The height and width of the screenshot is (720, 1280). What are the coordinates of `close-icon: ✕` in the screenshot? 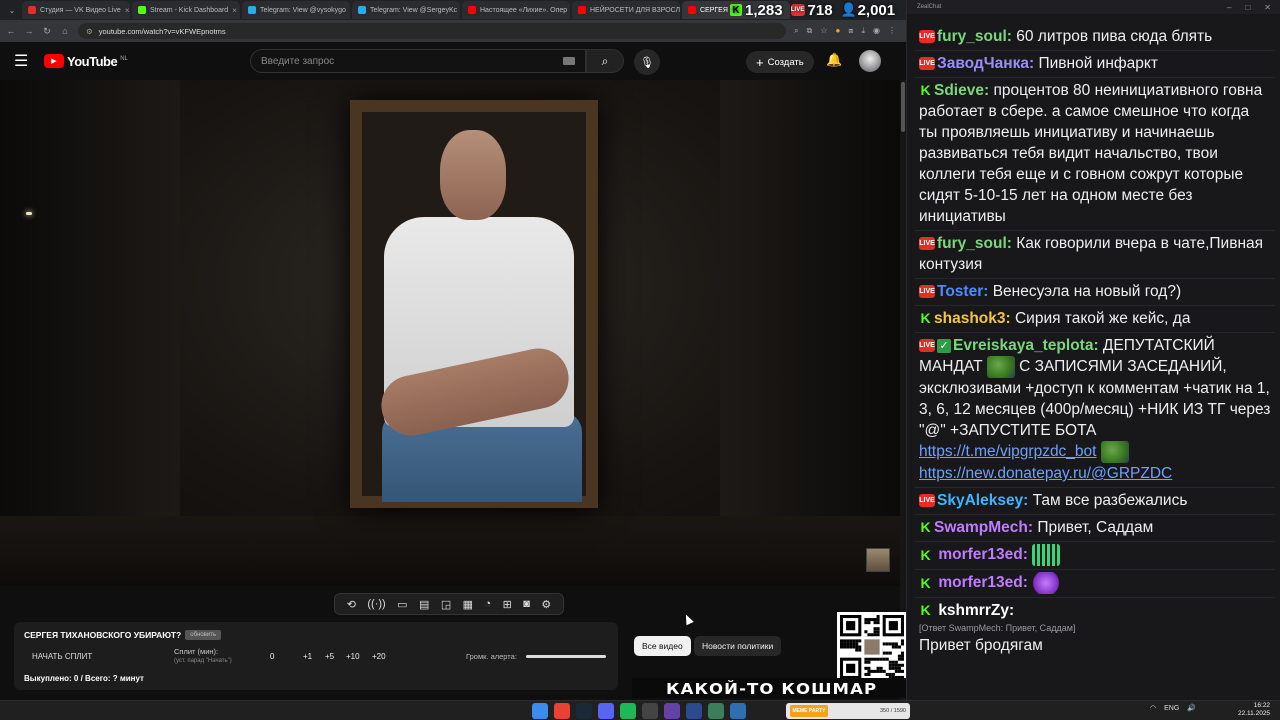 It's located at (1267, 7).